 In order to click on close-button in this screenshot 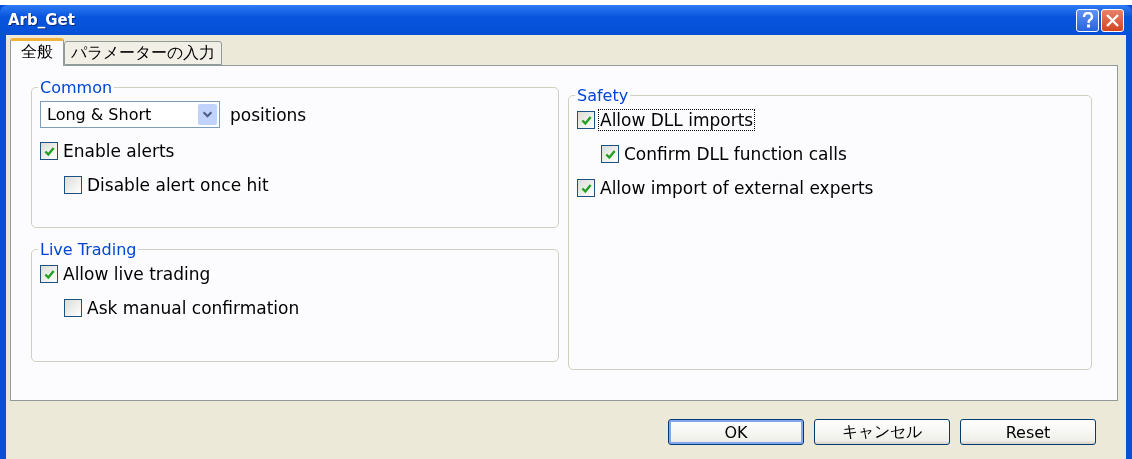, I will do `click(1112, 20)`.